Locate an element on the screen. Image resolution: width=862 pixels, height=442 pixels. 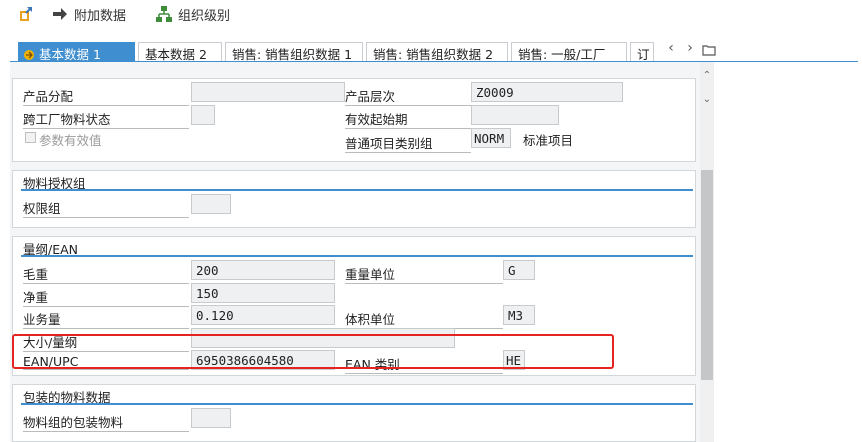
application-toolbar: 附加数据 组织级别 is located at coordinates (431, 15).